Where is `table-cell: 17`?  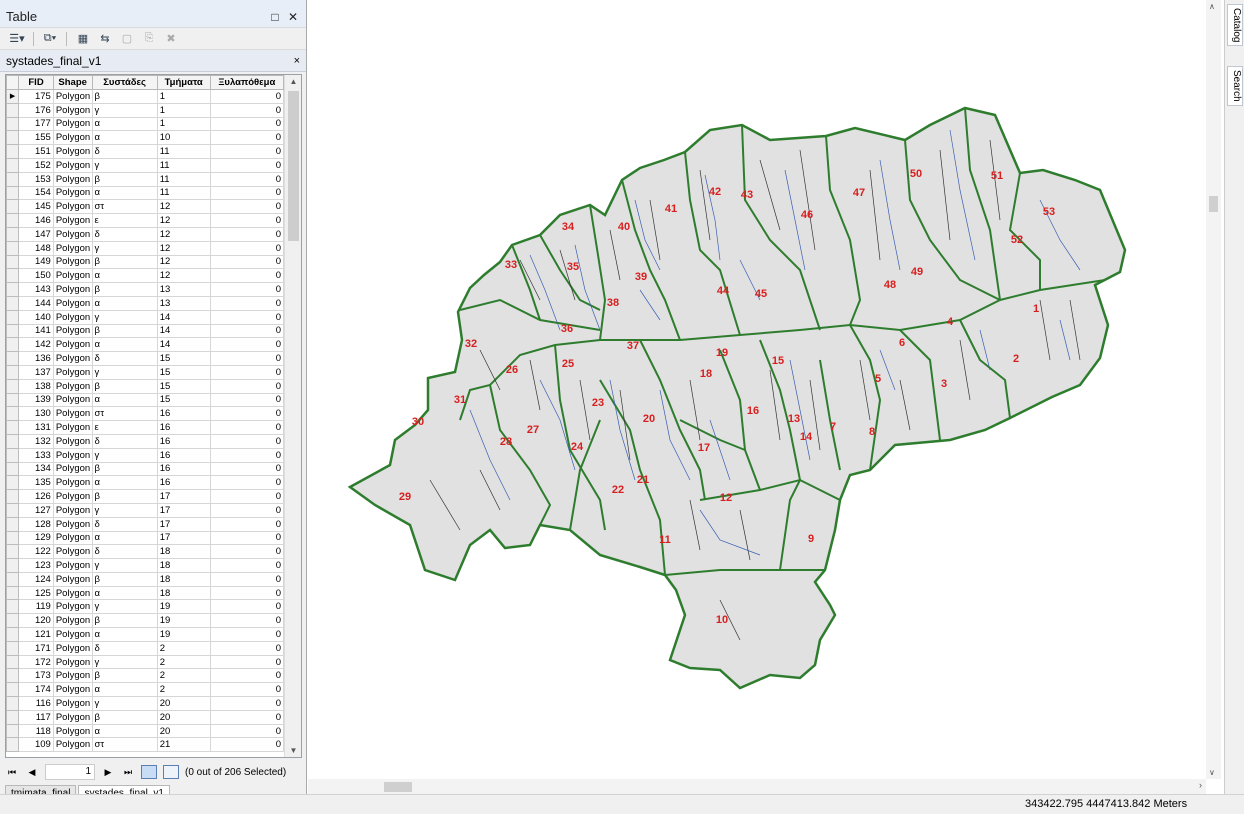
table-cell: 17 is located at coordinates (183, 510).